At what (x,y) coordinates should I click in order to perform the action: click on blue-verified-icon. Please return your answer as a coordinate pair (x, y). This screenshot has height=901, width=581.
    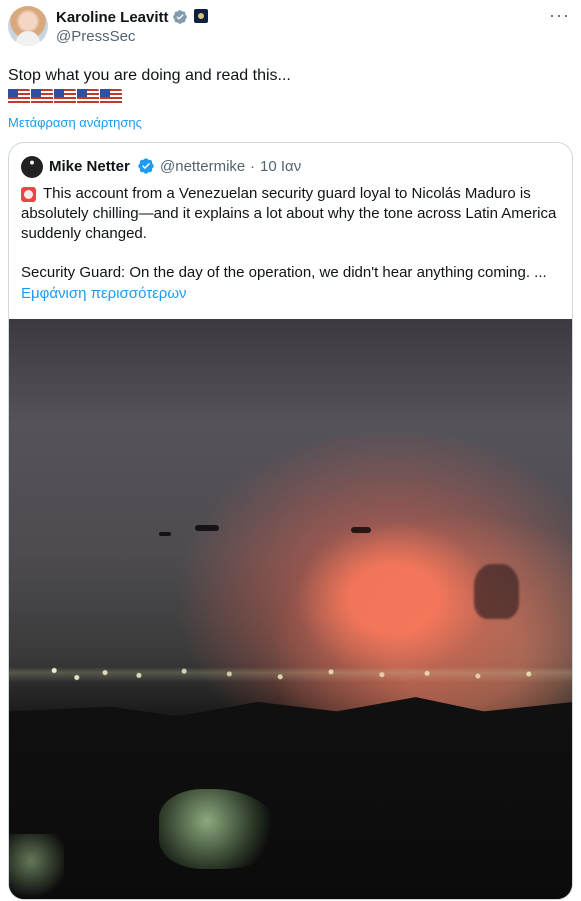
    Looking at the image, I should click on (146, 166).